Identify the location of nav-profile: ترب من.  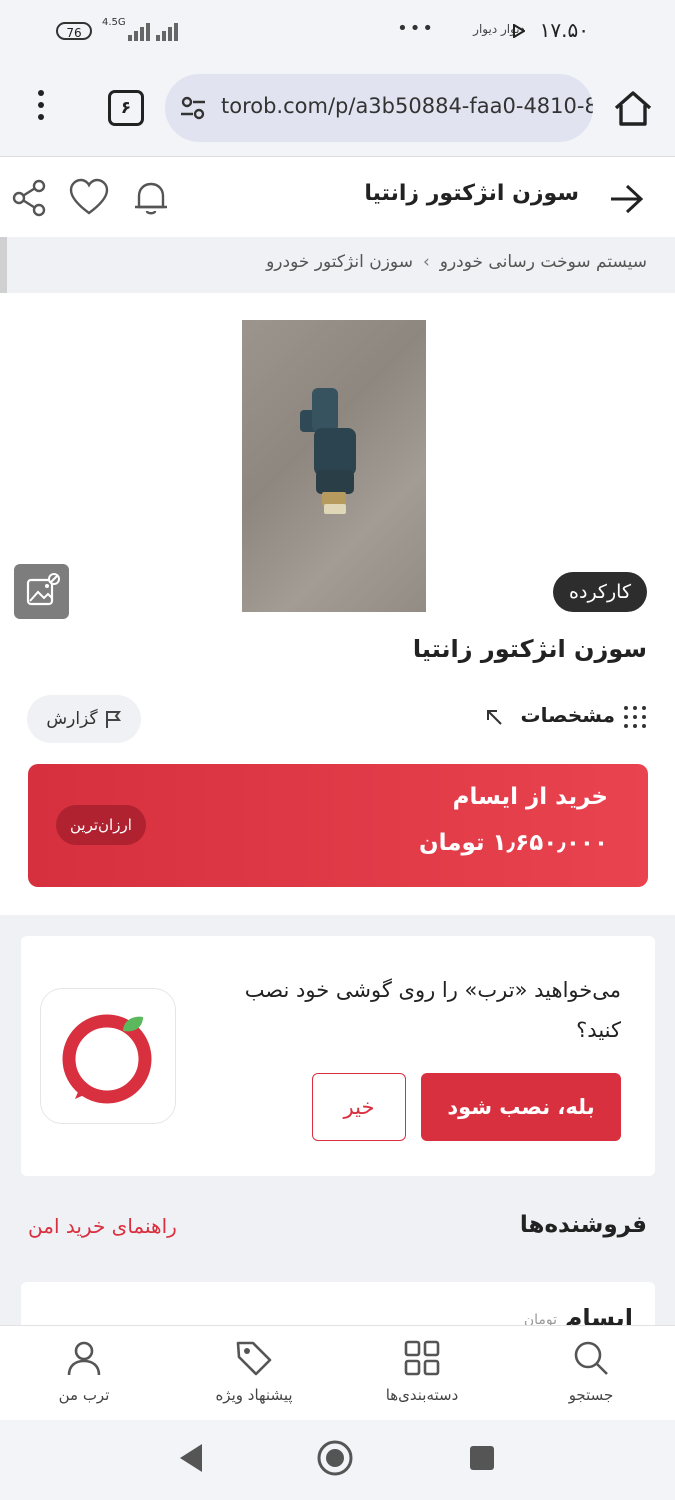
(84, 1373).